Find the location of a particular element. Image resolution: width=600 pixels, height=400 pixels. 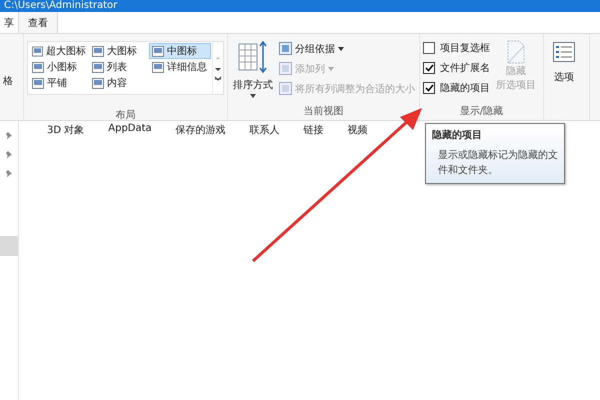

layout-option: 内容 is located at coordinates (119, 83).